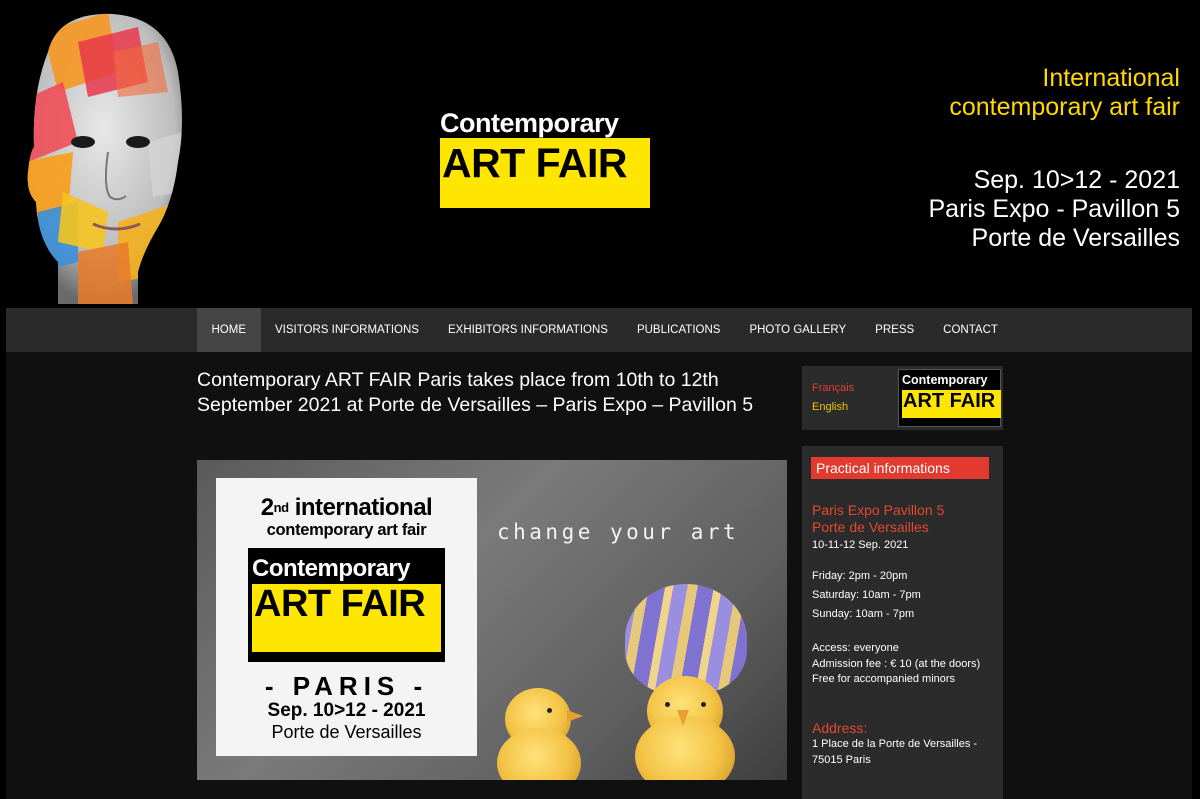  Describe the element at coordinates (951, 404) in the screenshot. I see `sidebar-logo-line2: ART FAIR` at that location.